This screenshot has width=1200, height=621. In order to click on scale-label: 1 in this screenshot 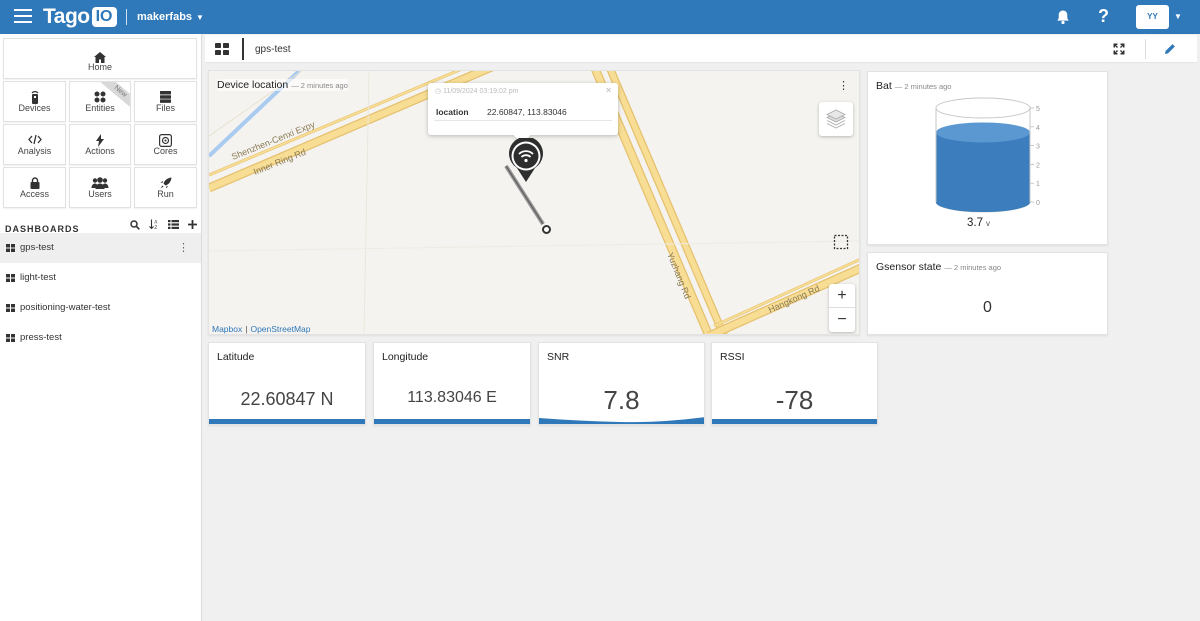, I will do `click(1038, 184)`.